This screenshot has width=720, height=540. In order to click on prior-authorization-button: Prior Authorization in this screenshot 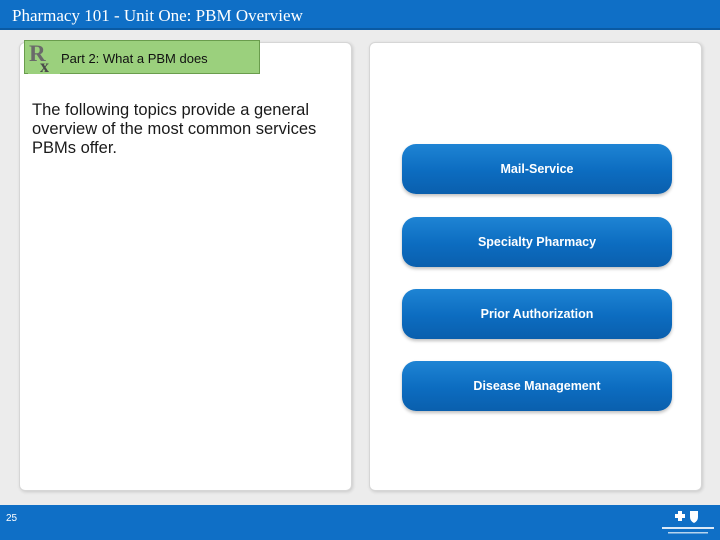, I will do `click(537, 314)`.